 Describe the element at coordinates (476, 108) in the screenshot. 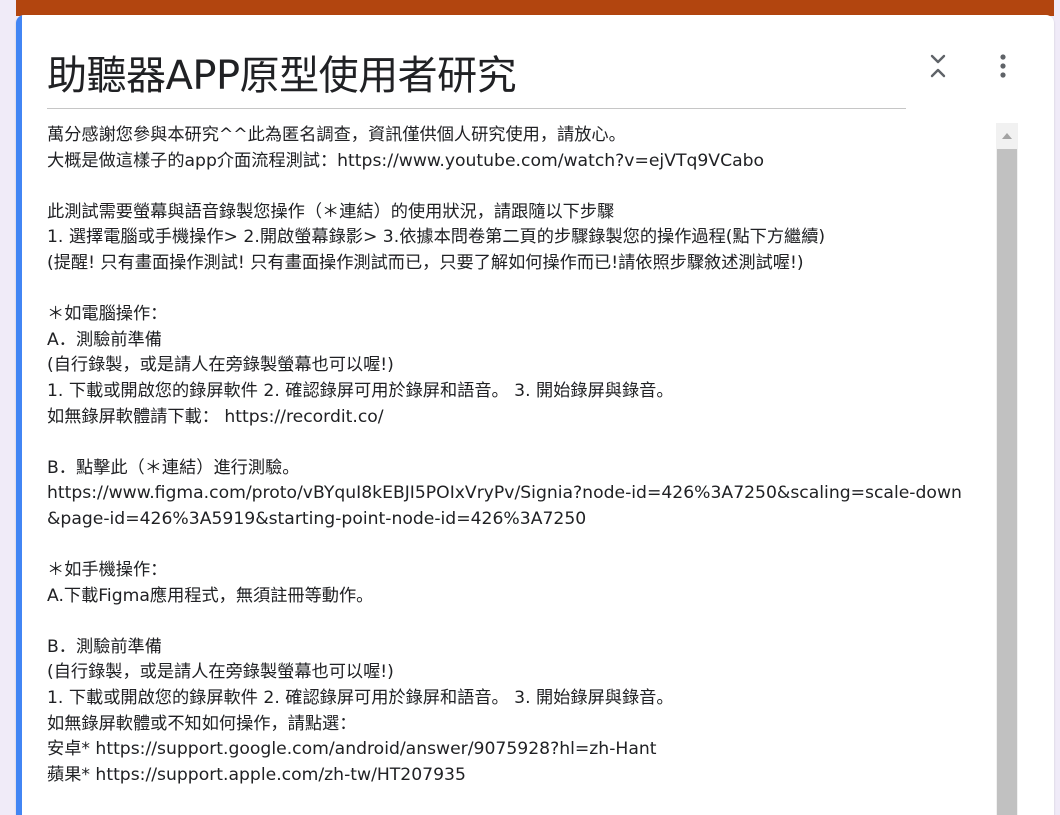

I see `title-underline` at that location.